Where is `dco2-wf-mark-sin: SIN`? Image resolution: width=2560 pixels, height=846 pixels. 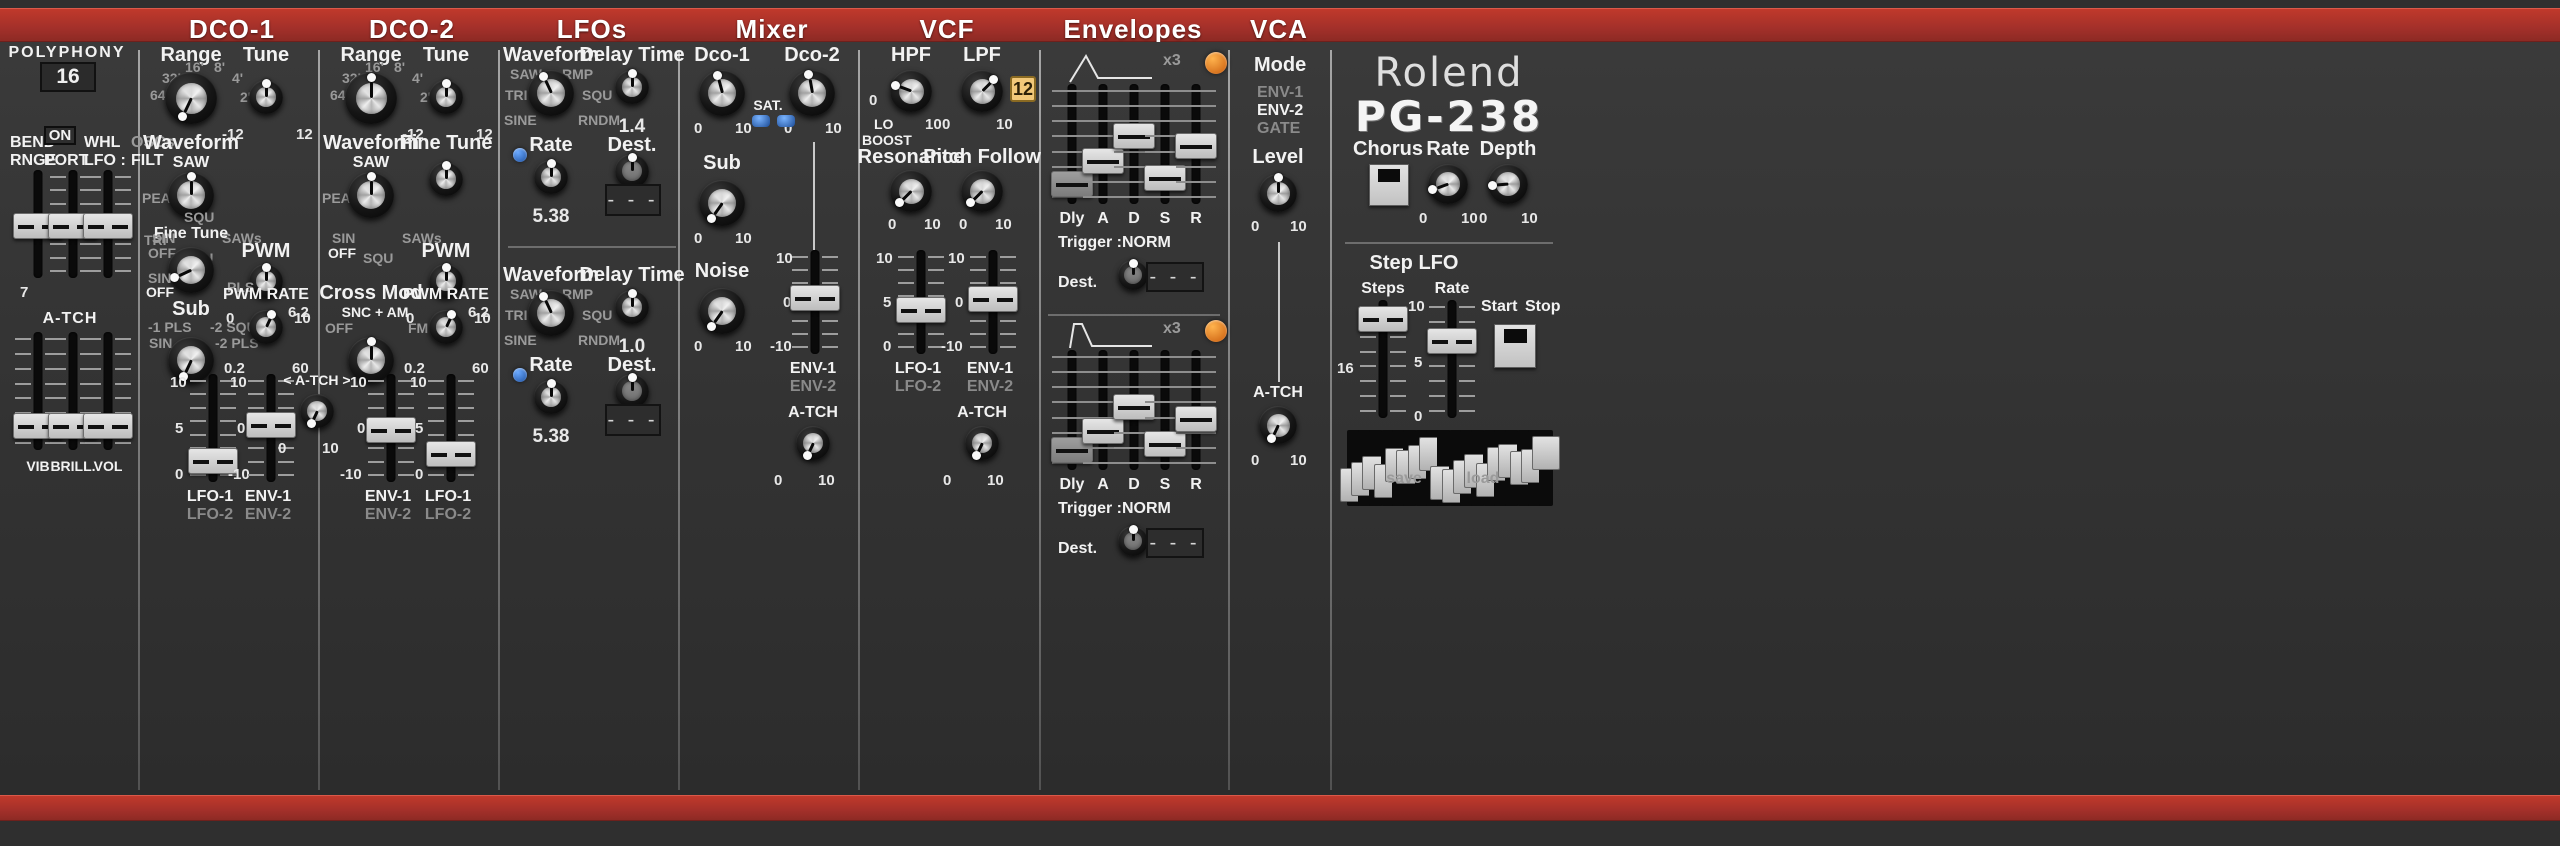
dco2-wf-mark-sin: SIN is located at coordinates (344, 238).